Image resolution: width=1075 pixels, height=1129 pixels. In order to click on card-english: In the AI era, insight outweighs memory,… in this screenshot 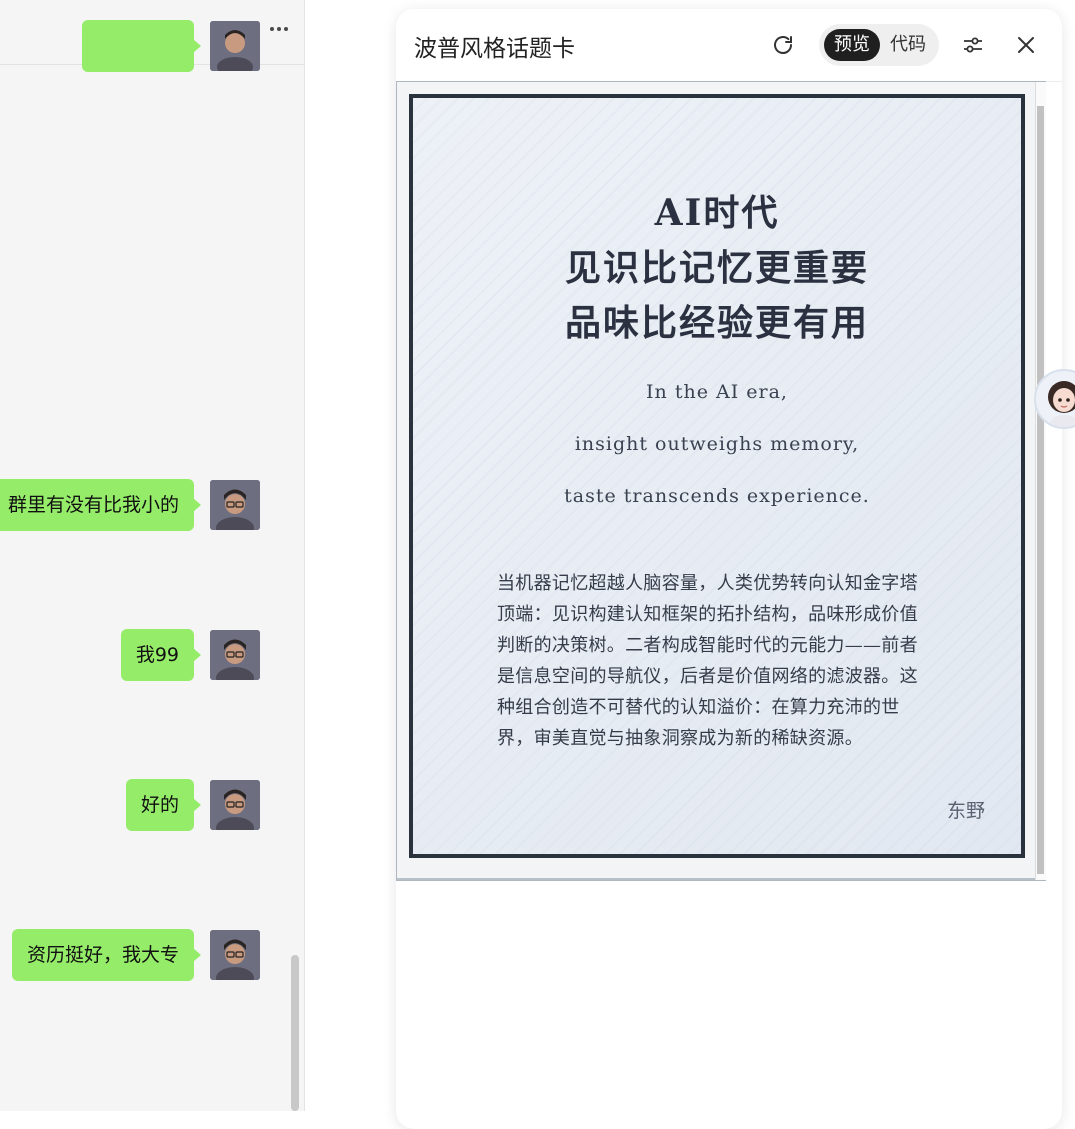, I will do `click(717, 444)`.